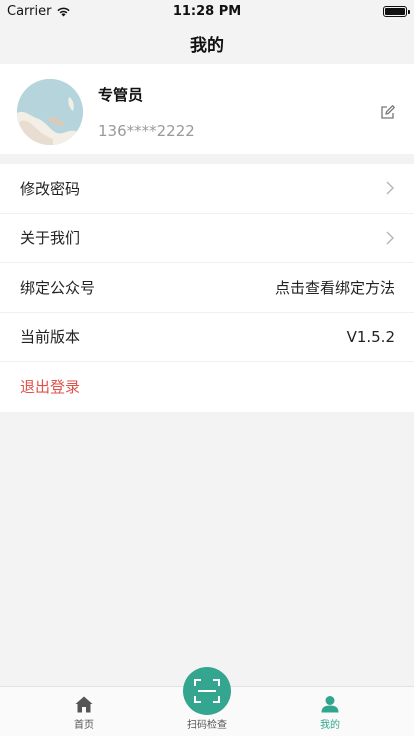  I want to click on edit-icon, so click(388, 112).